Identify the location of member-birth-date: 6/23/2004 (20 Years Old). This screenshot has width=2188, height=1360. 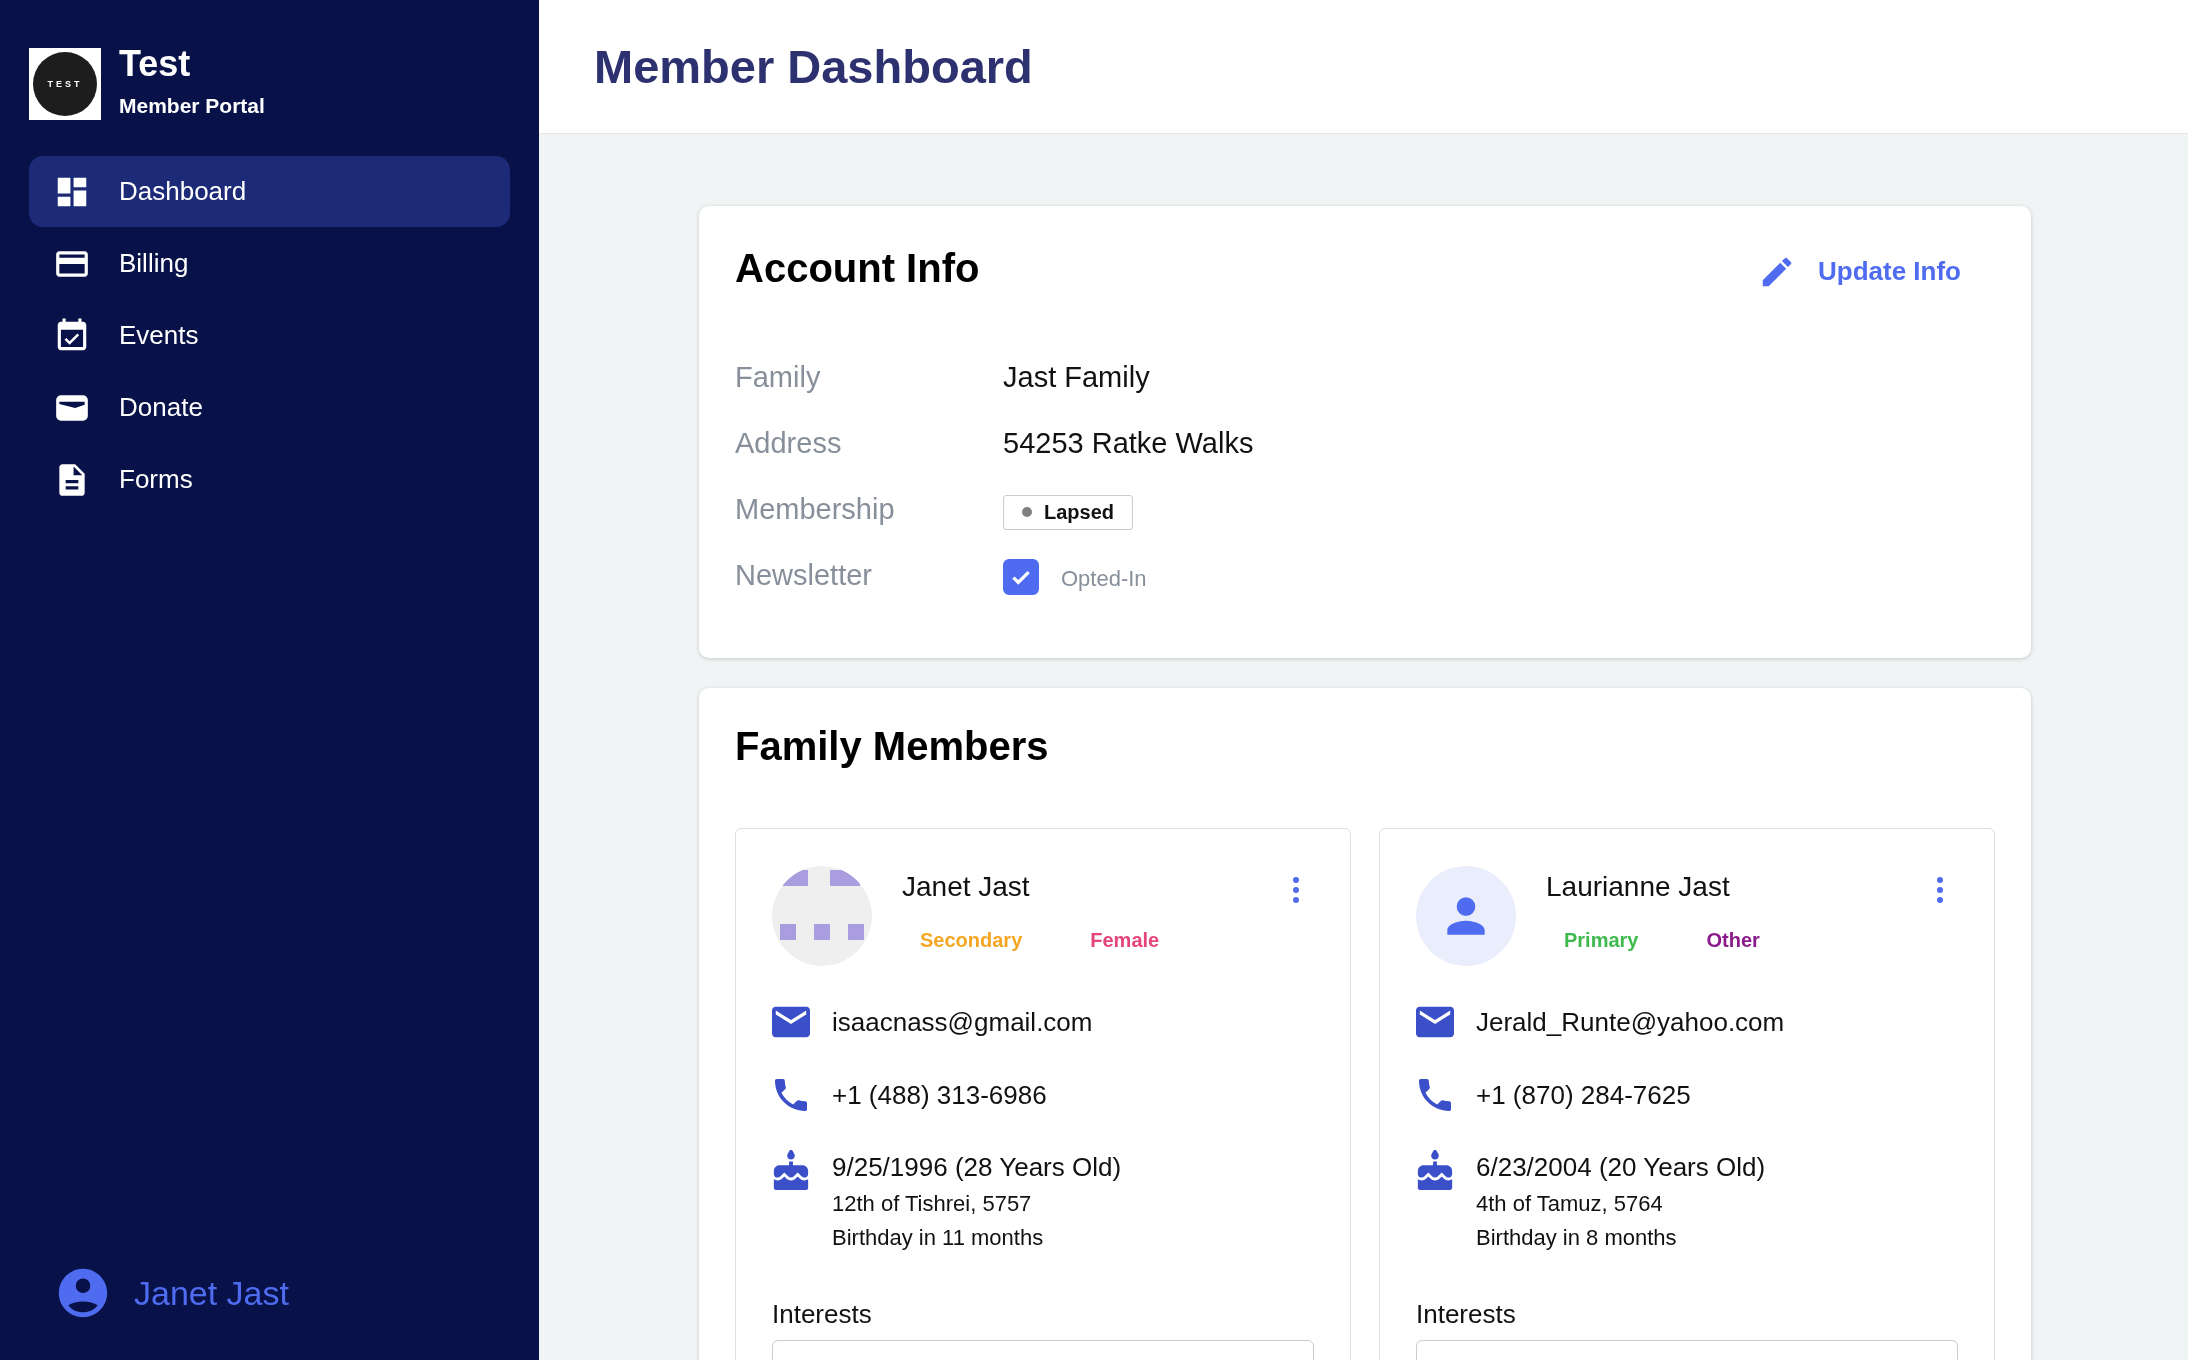
(1621, 1167).